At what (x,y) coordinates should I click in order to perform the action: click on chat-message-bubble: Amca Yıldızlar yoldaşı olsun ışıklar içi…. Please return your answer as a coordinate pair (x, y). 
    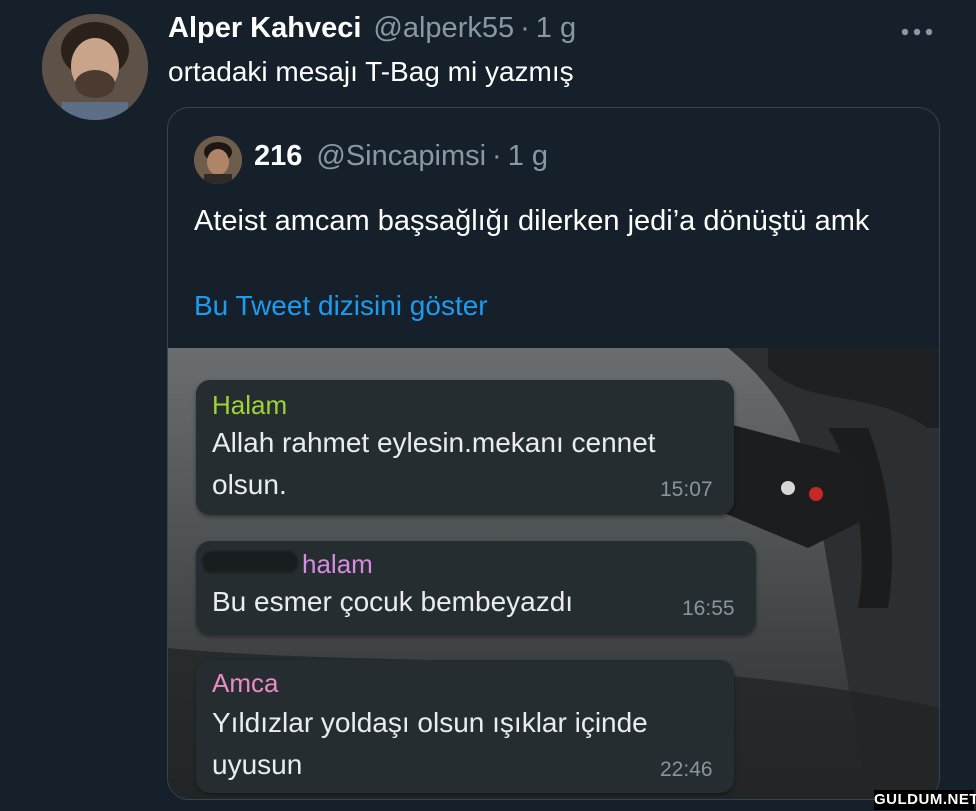
    Looking at the image, I should click on (465, 726).